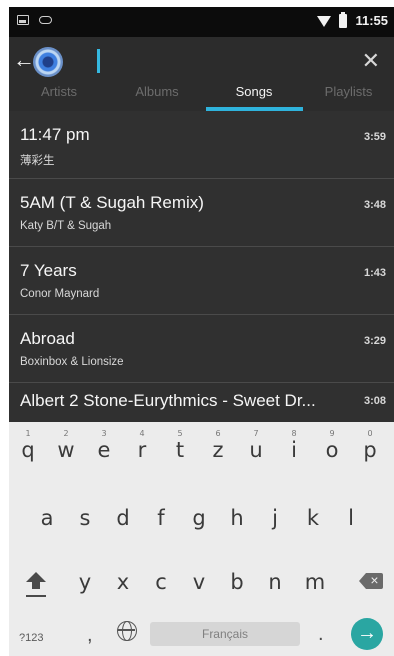  Describe the element at coordinates (237, 580) in the screenshot. I see `key-b: b` at that location.